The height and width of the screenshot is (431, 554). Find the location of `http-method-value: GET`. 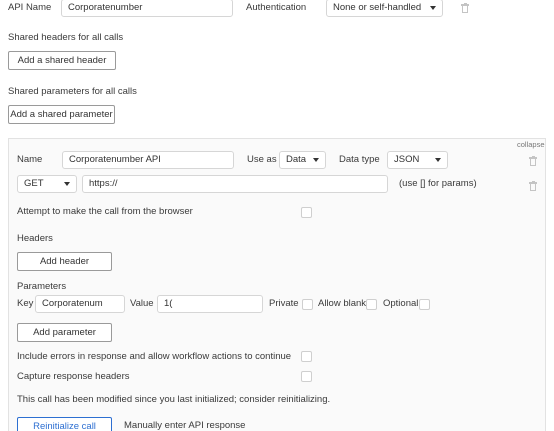

http-method-value: GET is located at coordinates (34, 183).